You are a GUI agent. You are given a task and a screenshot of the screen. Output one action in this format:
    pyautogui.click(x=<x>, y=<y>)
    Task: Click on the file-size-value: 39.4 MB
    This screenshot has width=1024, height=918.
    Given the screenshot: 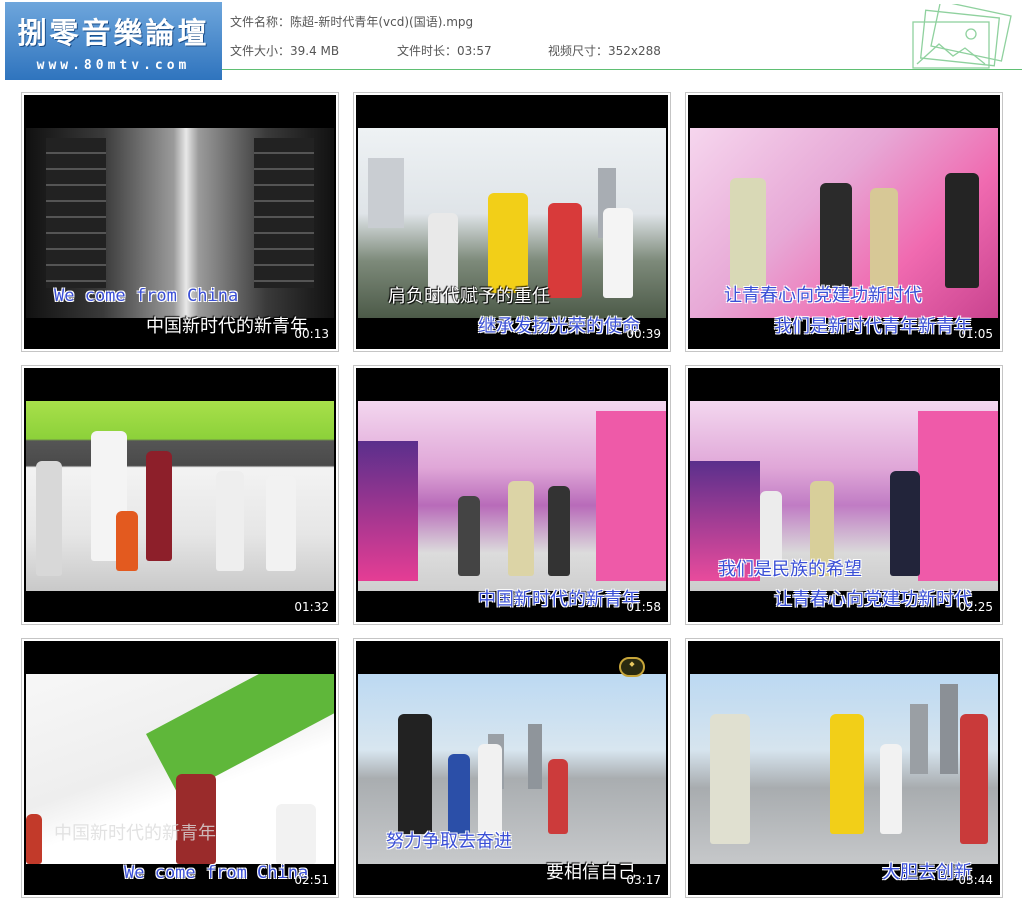 What is the action you would take?
    pyautogui.click(x=315, y=51)
    